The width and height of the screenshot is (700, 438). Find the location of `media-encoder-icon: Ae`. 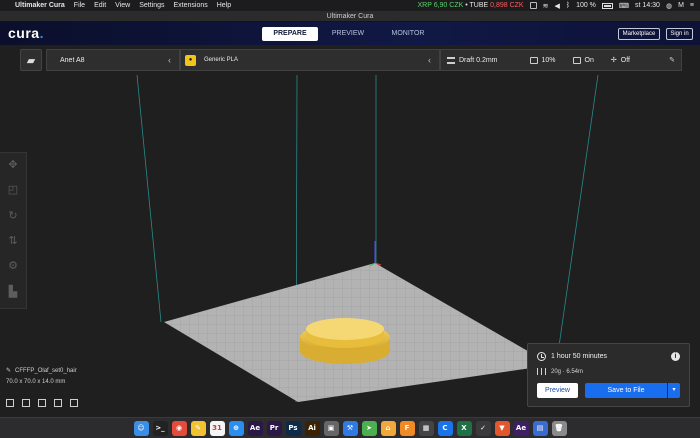

media-encoder-icon: Ae is located at coordinates (521, 428).